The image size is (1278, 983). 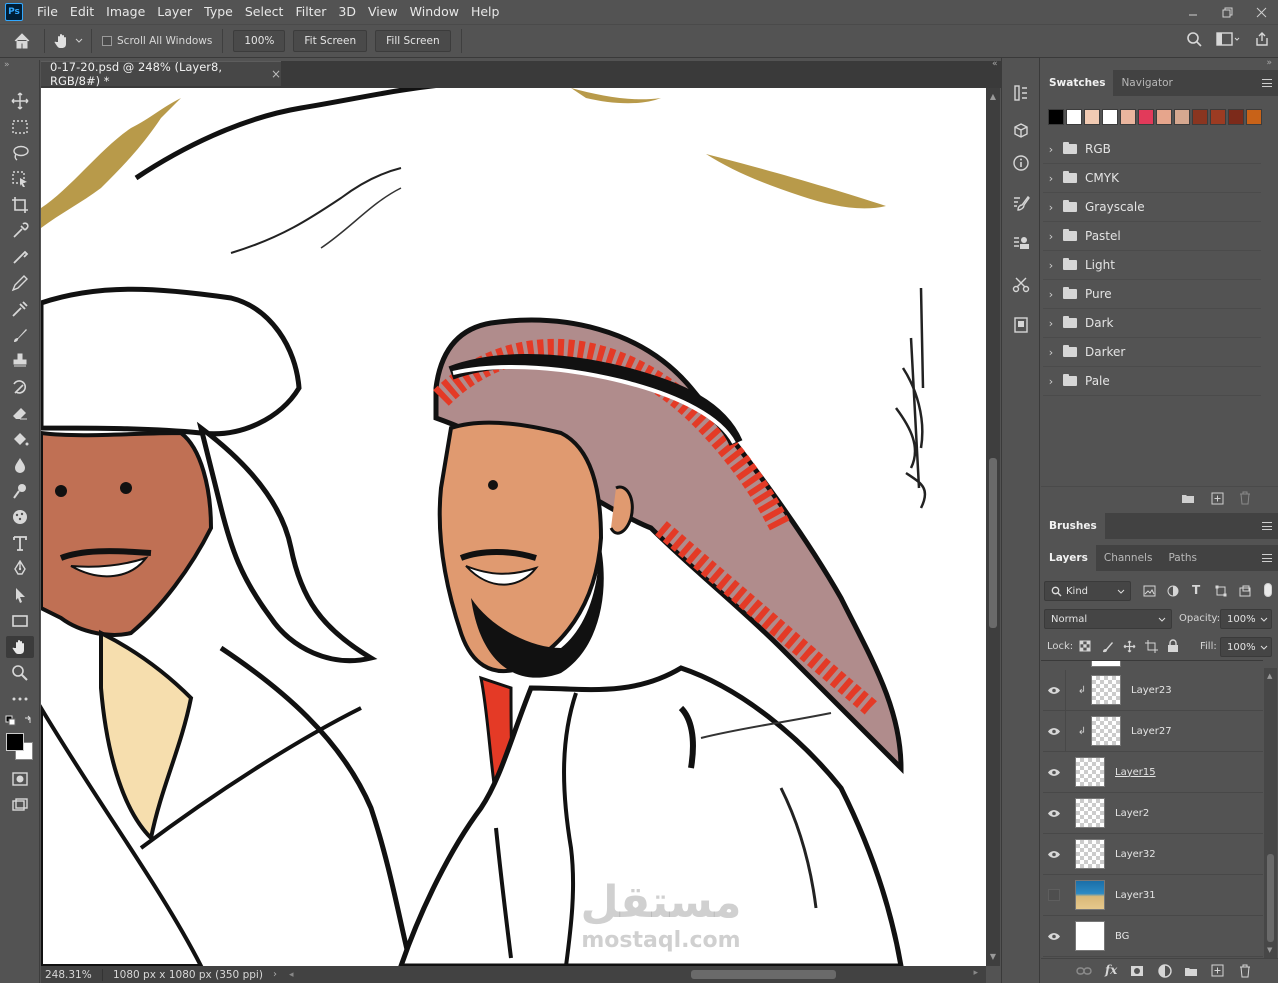 I want to click on layer-style-fx-icon: fx, so click(x=1111, y=970).